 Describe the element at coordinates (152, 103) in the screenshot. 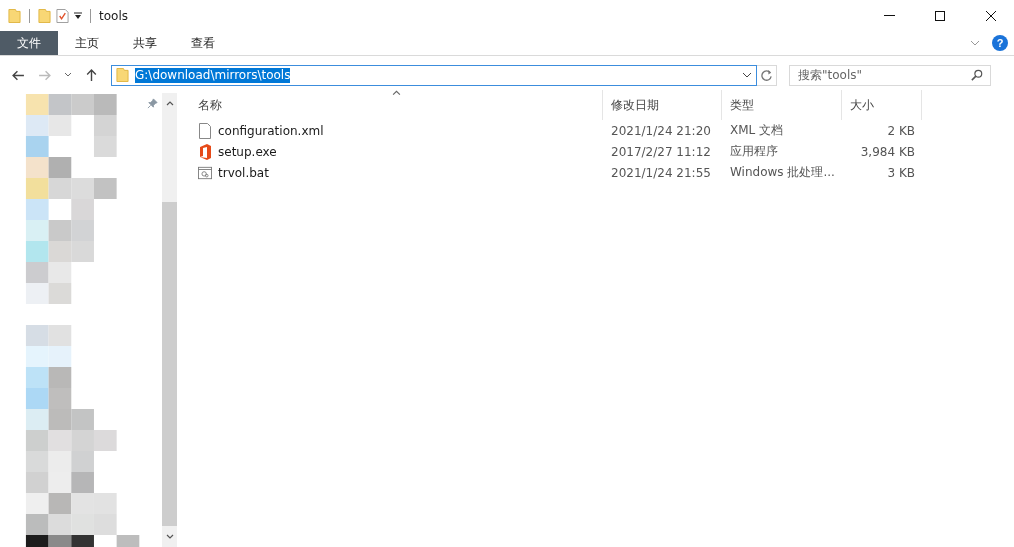

I see `pin-icon` at that location.